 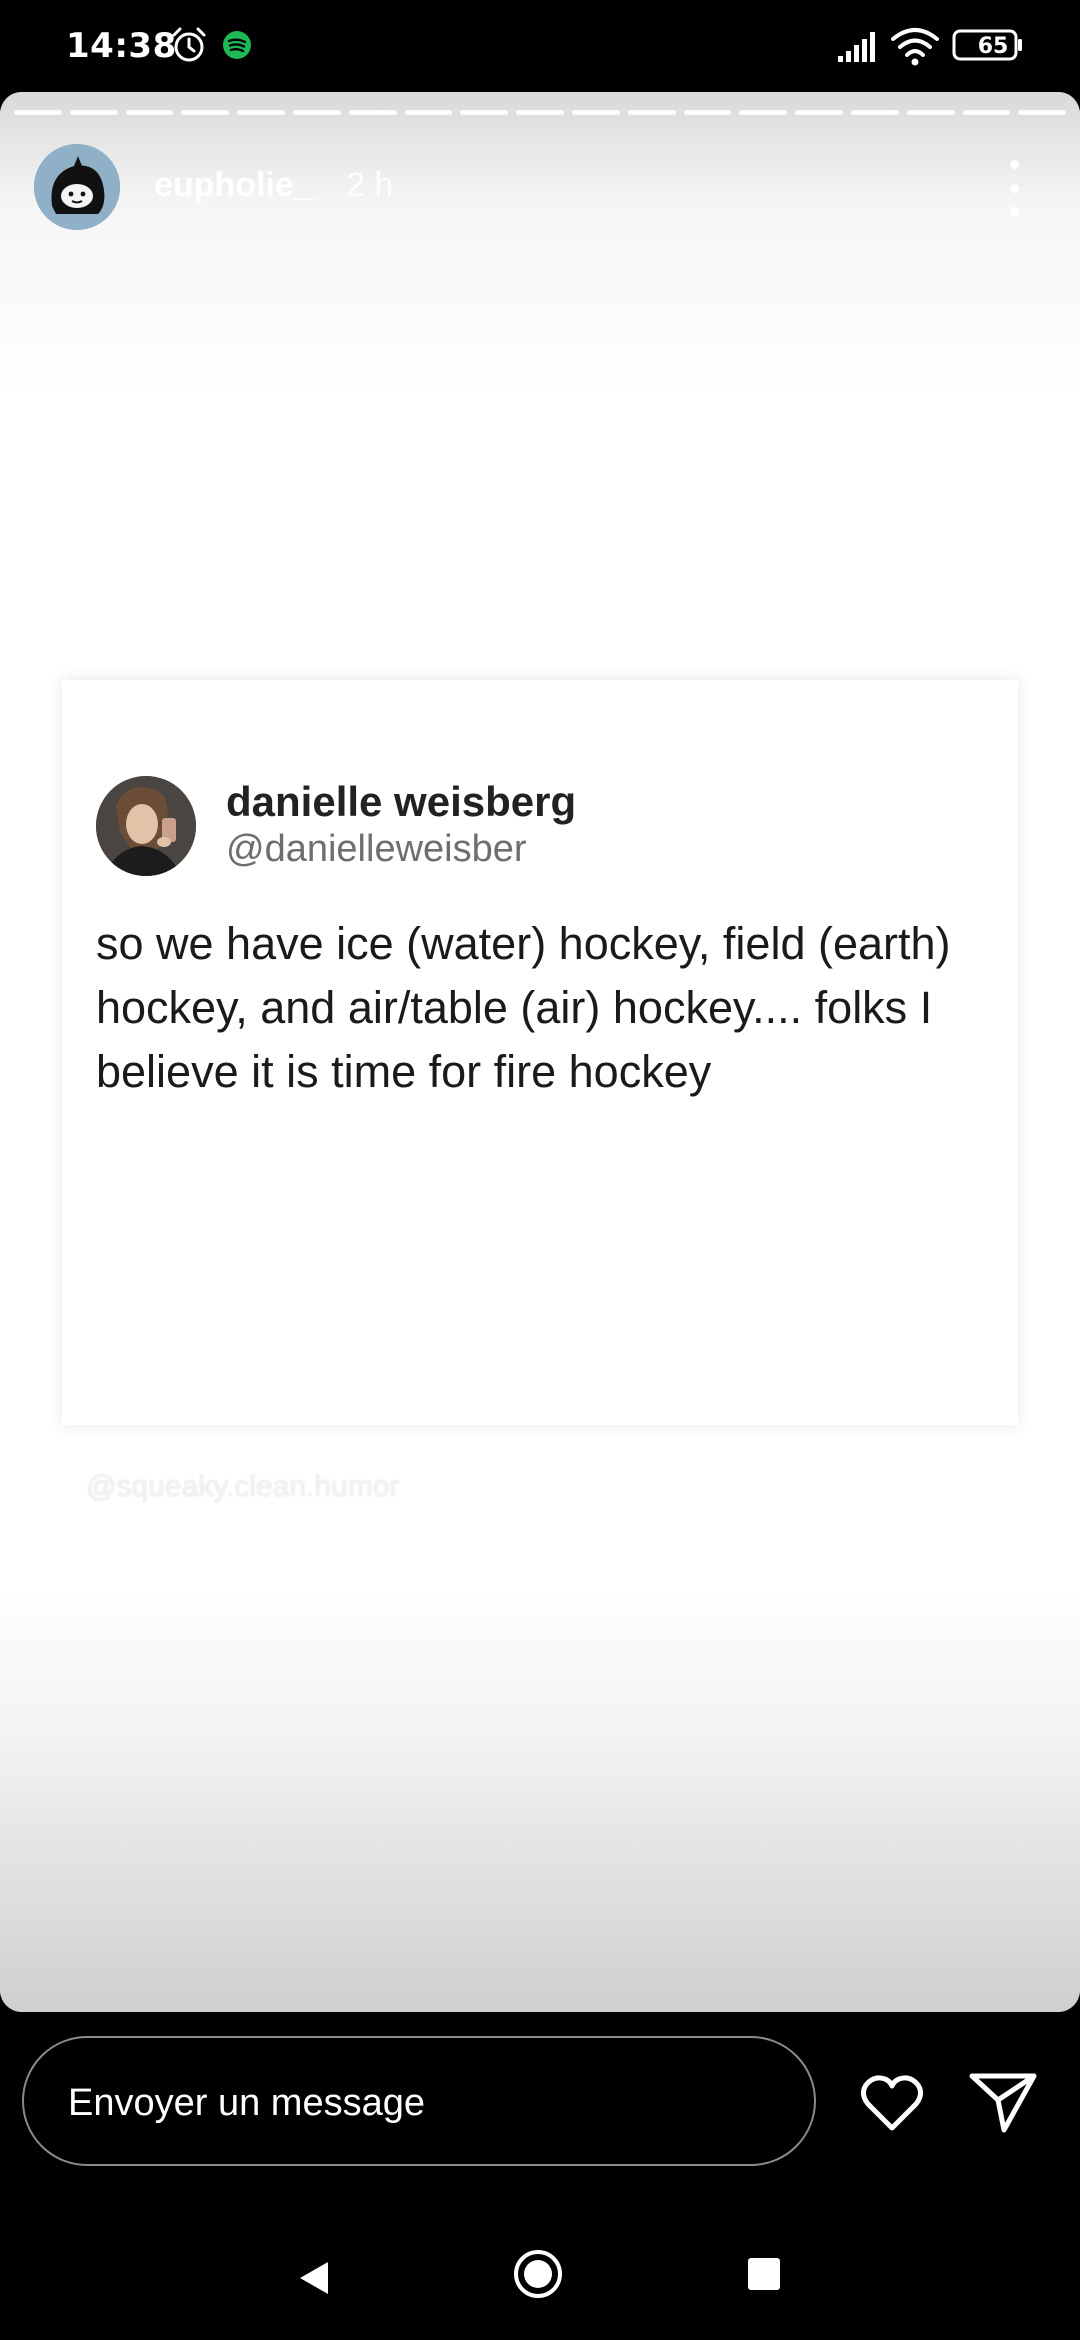 I want to click on message-input: Envoyer un message, so click(x=419, y=2101).